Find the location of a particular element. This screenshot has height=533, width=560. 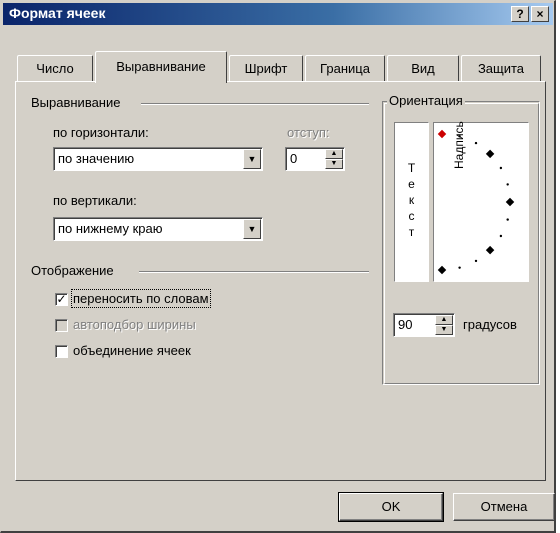

indent-label: отступ: is located at coordinates (308, 132).